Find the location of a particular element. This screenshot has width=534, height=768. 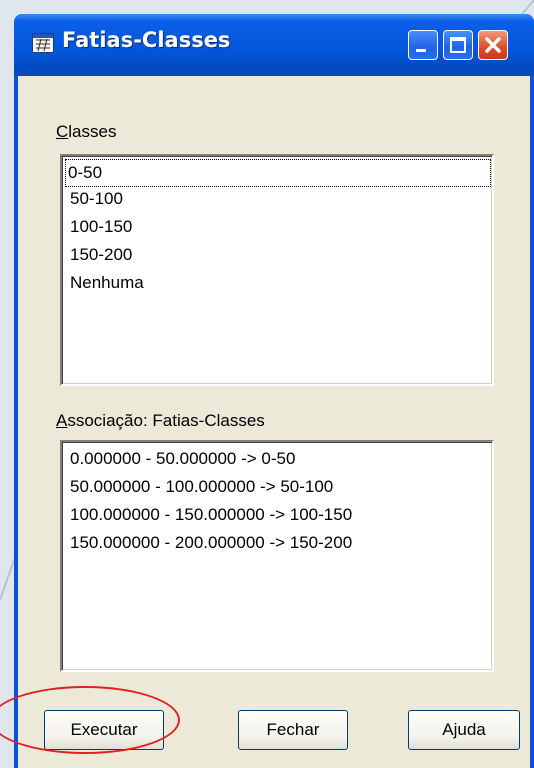

list-item: 50.000000 - 100.000000 -> 50-100 is located at coordinates (200, 487).